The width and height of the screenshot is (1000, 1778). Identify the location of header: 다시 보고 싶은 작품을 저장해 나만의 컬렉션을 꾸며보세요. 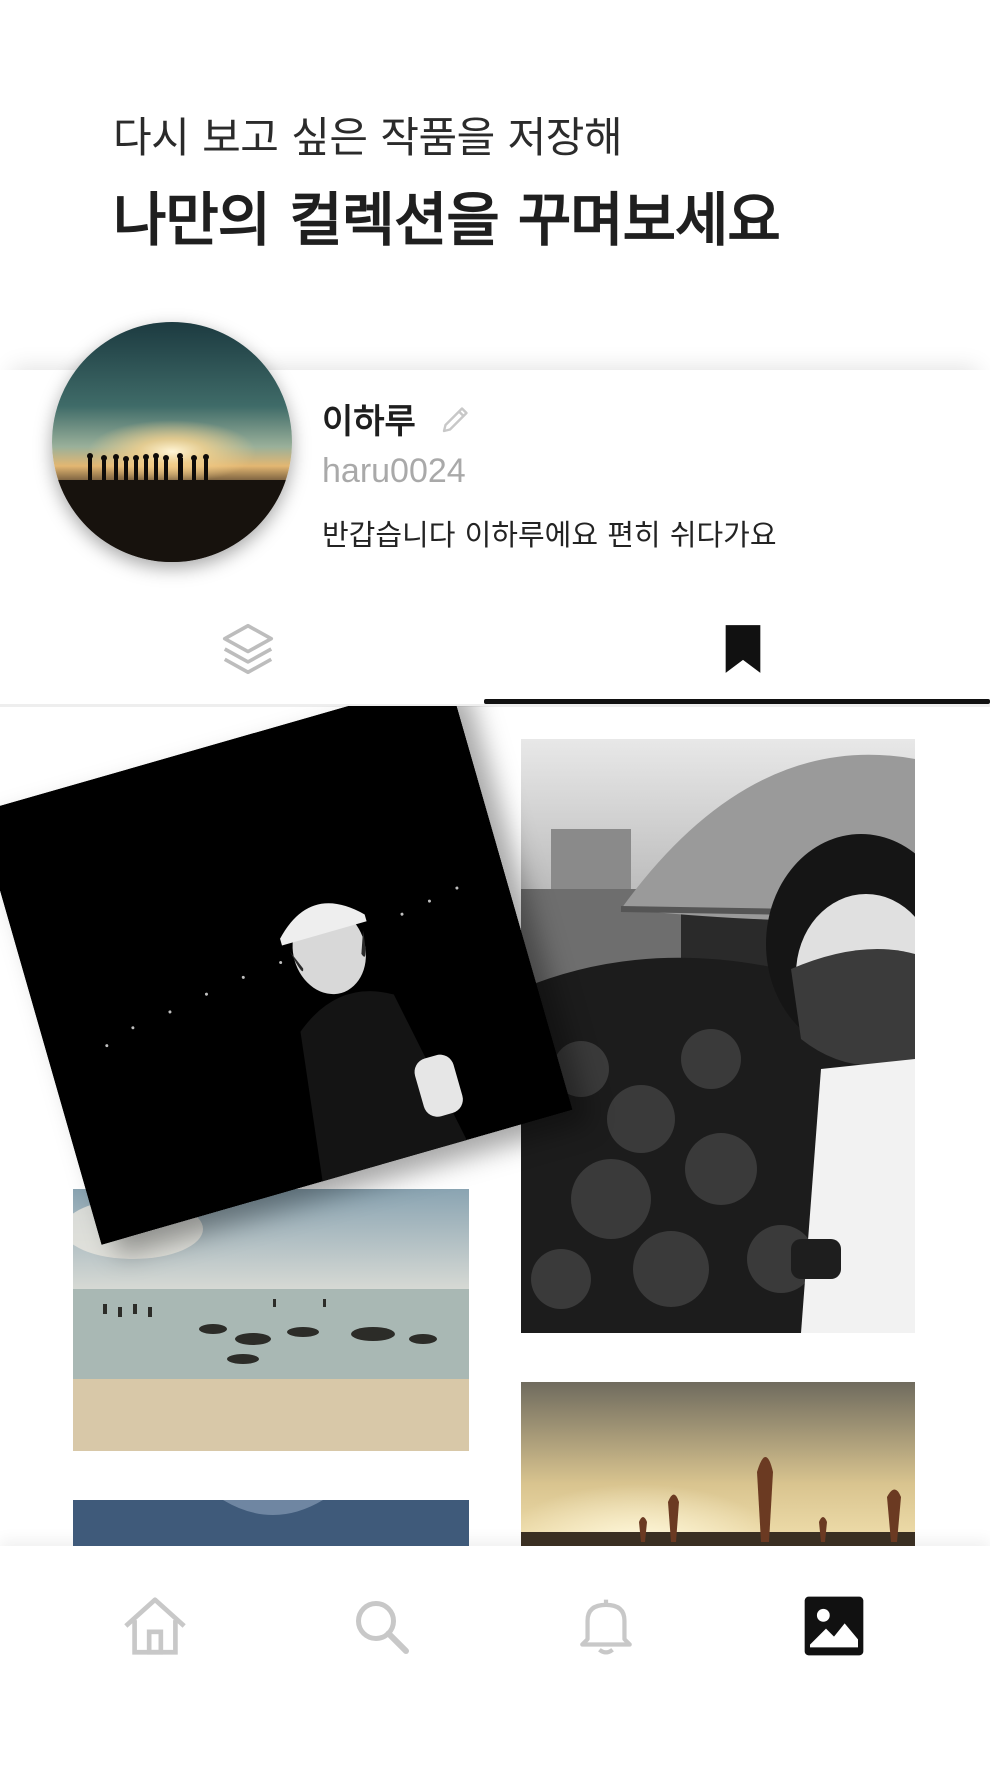
(513, 184).